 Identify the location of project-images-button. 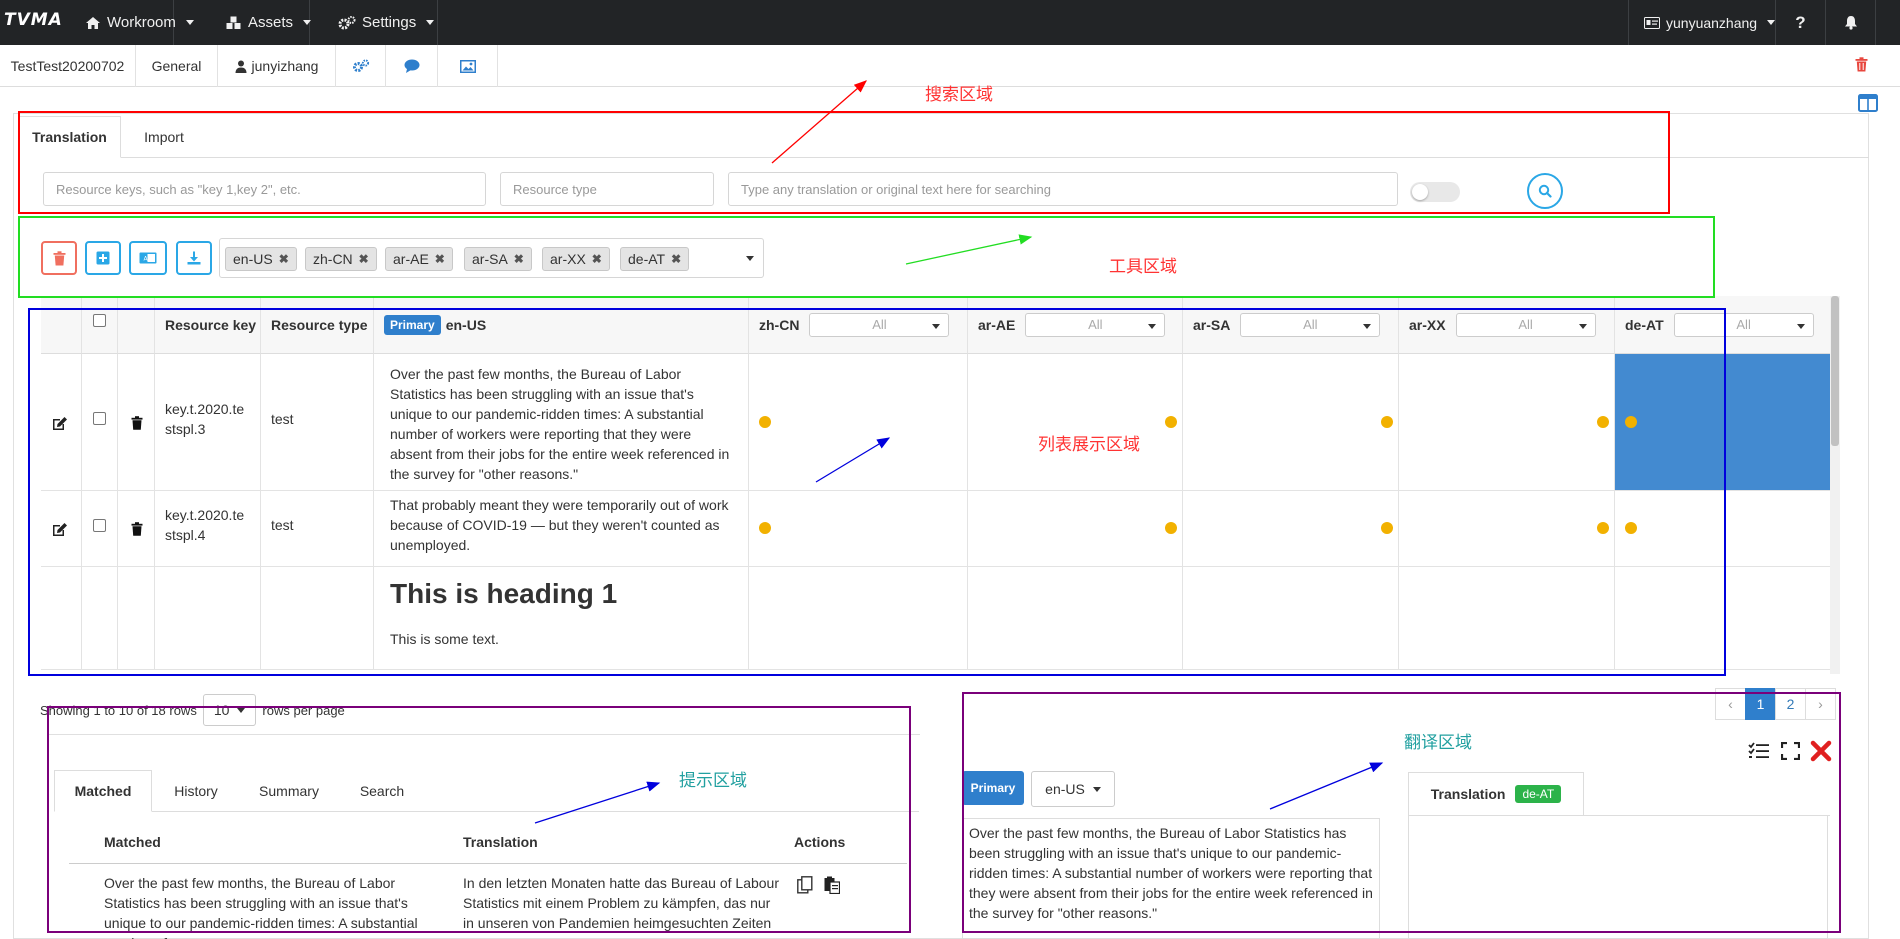
(468, 66).